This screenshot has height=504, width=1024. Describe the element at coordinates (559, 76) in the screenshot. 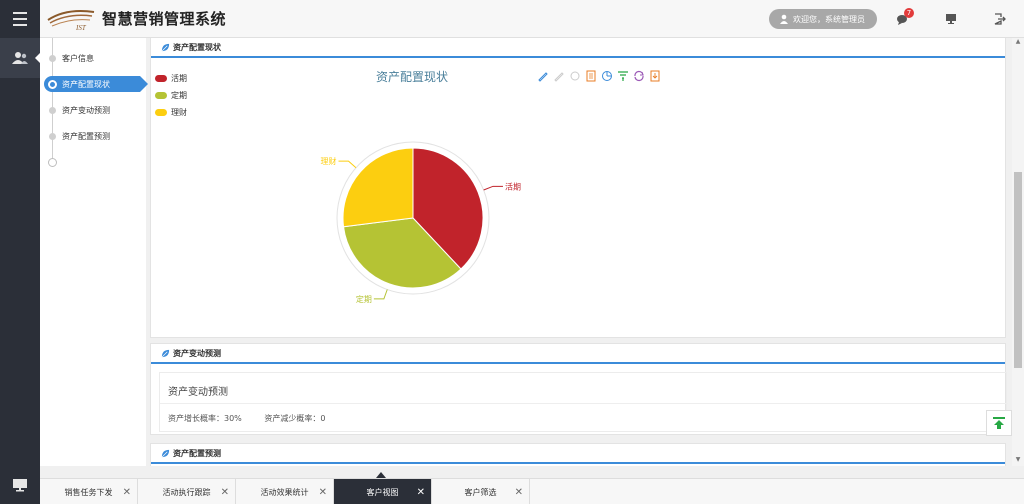

I see `mark-undo-icon` at that location.